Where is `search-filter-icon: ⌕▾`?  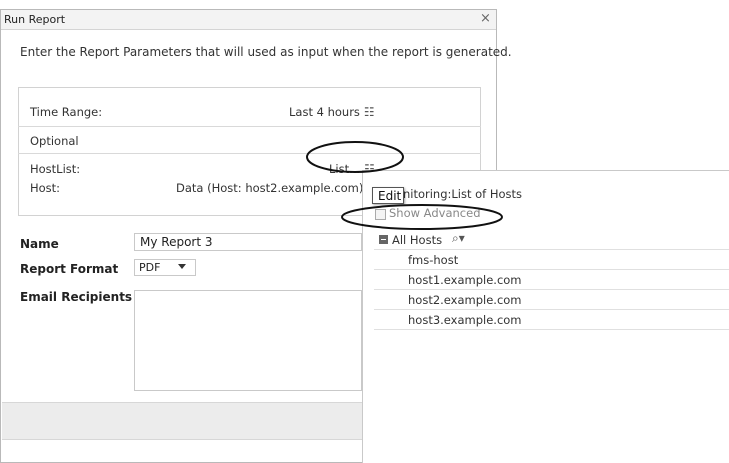 search-filter-icon: ⌕▾ is located at coordinates (458, 238).